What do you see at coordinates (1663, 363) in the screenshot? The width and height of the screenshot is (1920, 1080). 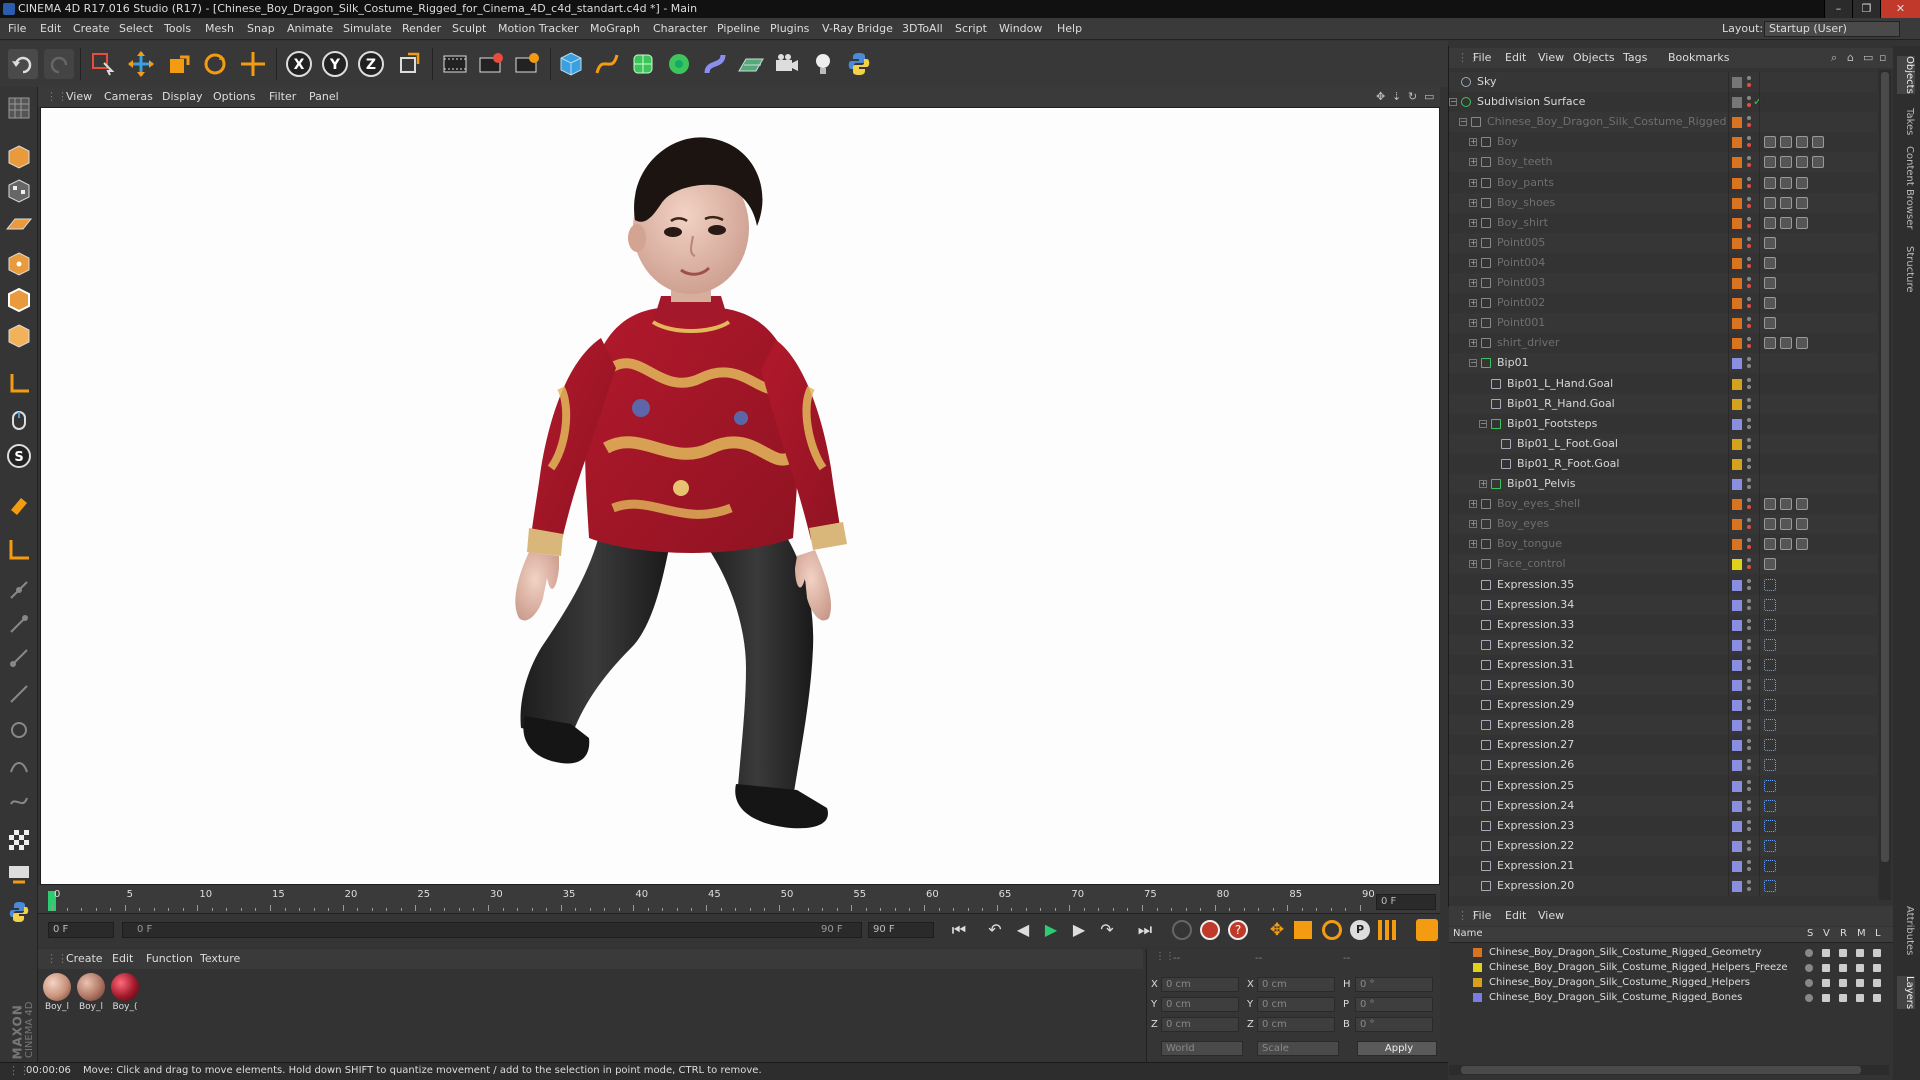 I see `object-row: − Bip01` at bounding box center [1663, 363].